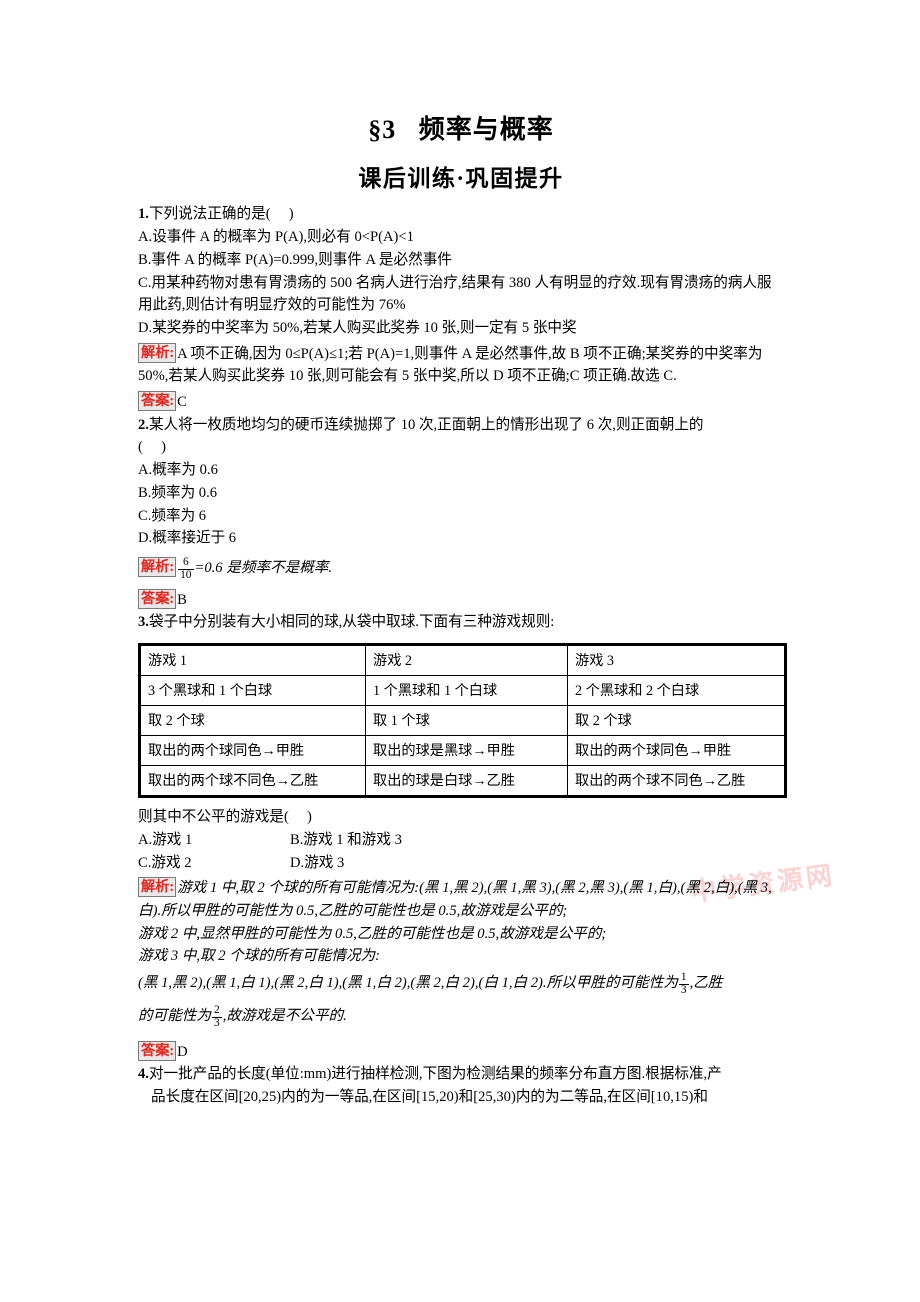 The image size is (920, 1302). Describe the element at coordinates (461, 1016) in the screenshot. I see `question-3-analysis-part-5: 的可能性为 2 3 ,故游戏是不公平的.` at that location.